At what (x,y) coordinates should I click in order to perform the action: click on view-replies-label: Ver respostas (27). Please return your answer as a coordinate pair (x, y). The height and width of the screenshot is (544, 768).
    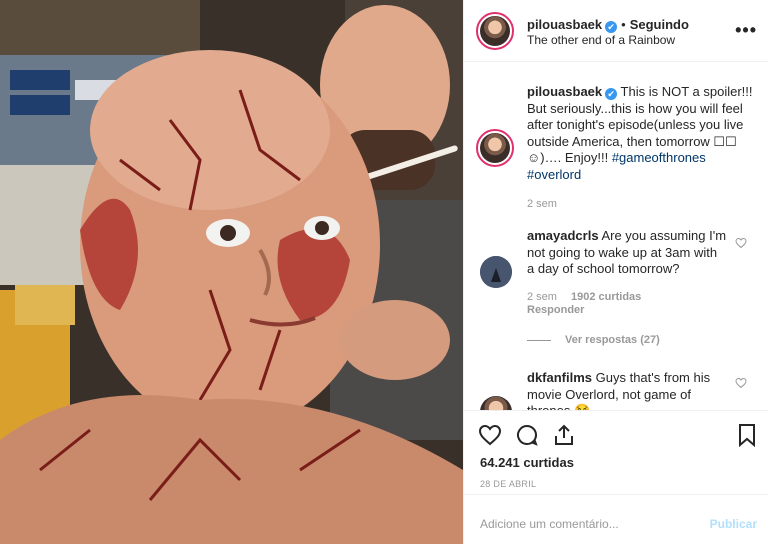
    Looking at the image, I should click on (612, 340).